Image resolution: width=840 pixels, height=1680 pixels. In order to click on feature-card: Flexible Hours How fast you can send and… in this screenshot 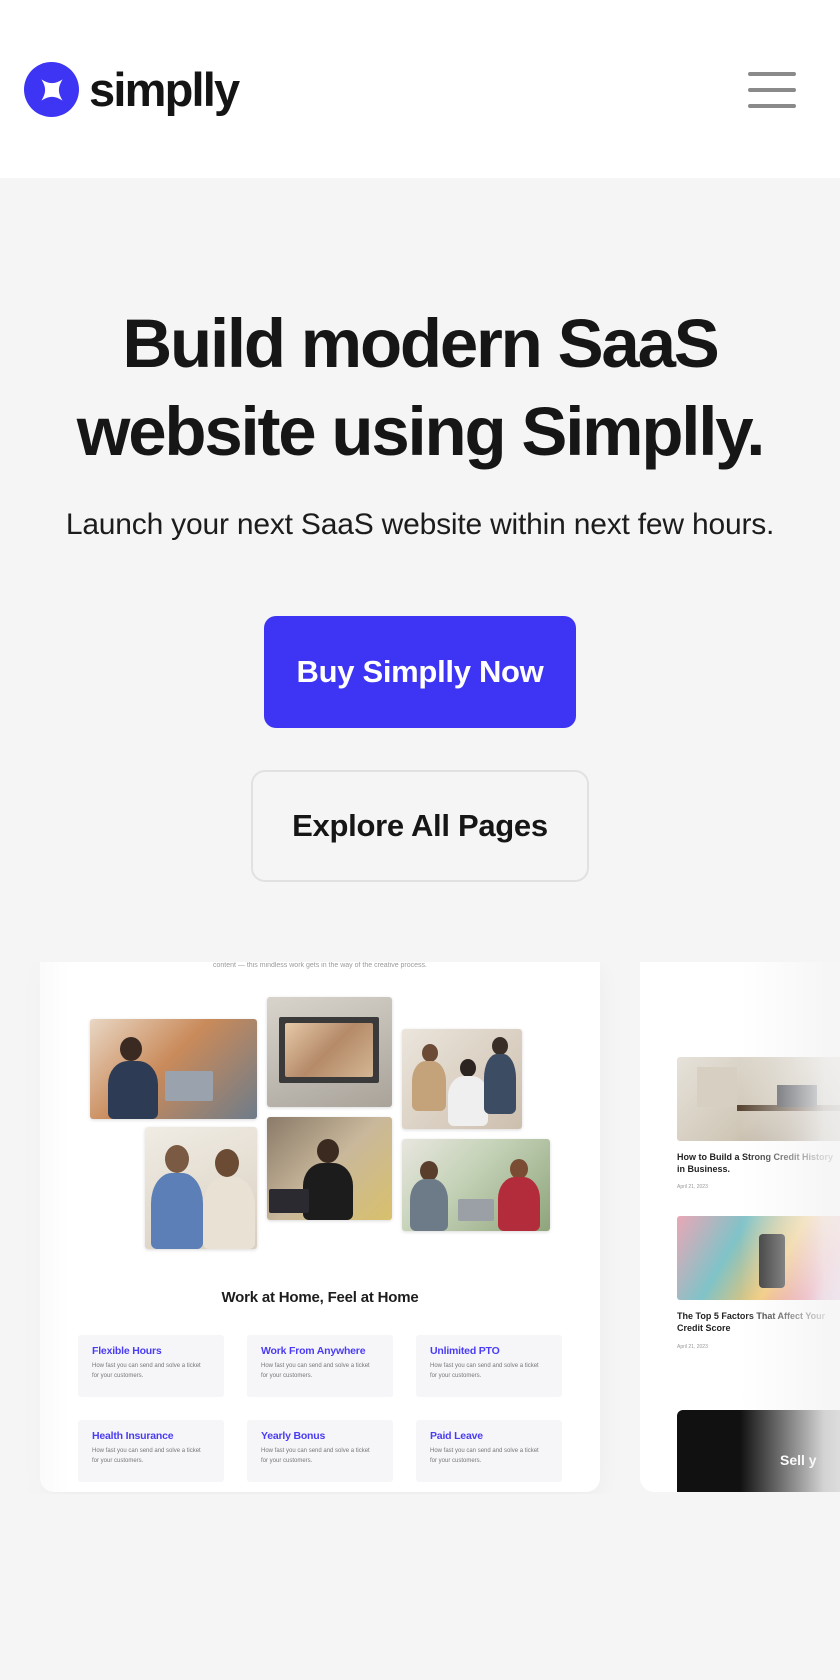, I will do `click(151, 1366)`.